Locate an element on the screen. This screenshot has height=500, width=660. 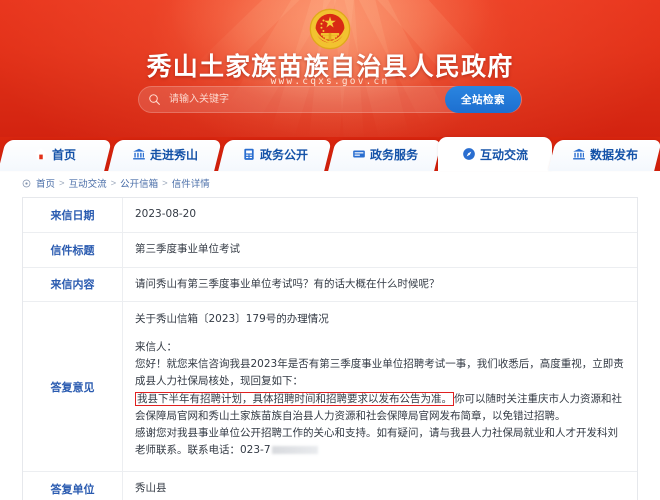
reply-doc-title: 关于秀山信箱〔2023〕179号的办理情况 is located at coordinates (232, 319).